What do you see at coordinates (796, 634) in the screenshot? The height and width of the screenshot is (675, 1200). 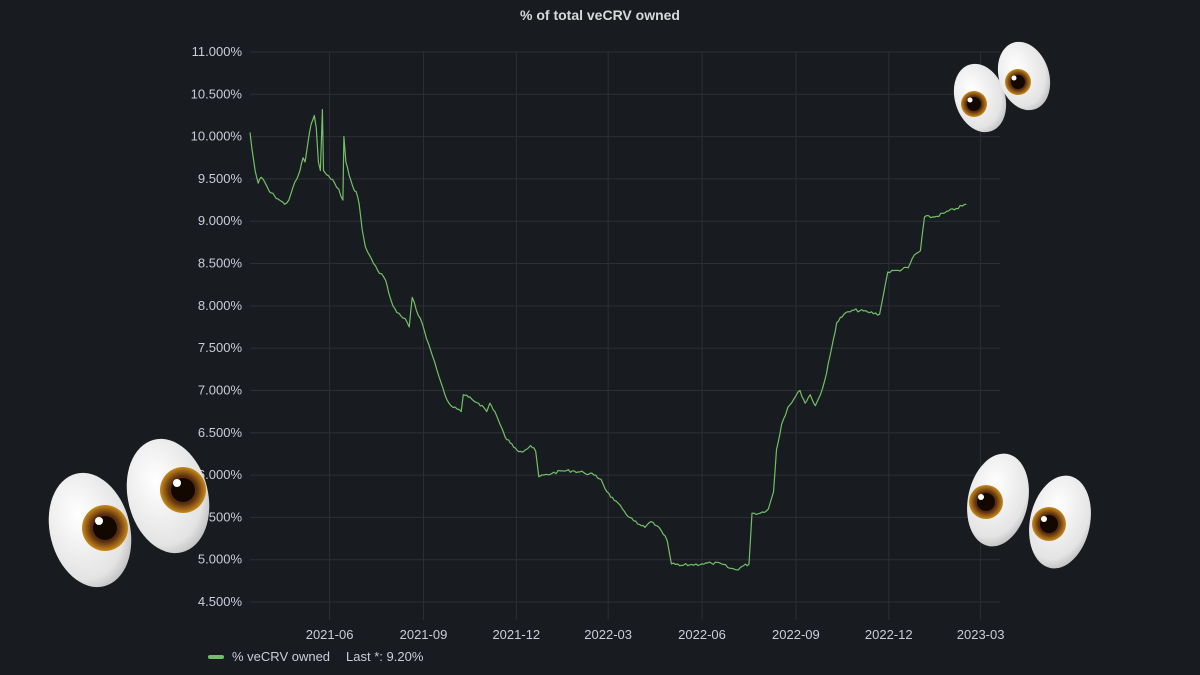 I see `x-tick-label: 2022-09` at bounding box center [796, 634].